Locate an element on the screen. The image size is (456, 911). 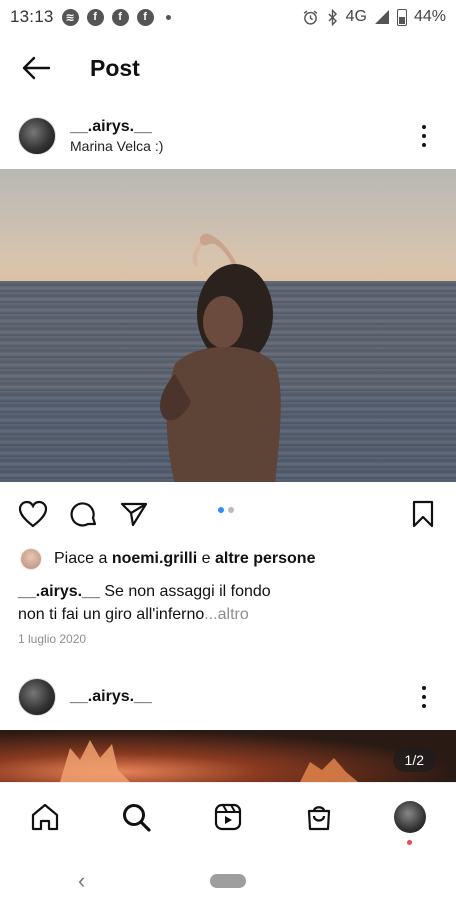
shopping-bag-icon is located at coordinates (319, 818).